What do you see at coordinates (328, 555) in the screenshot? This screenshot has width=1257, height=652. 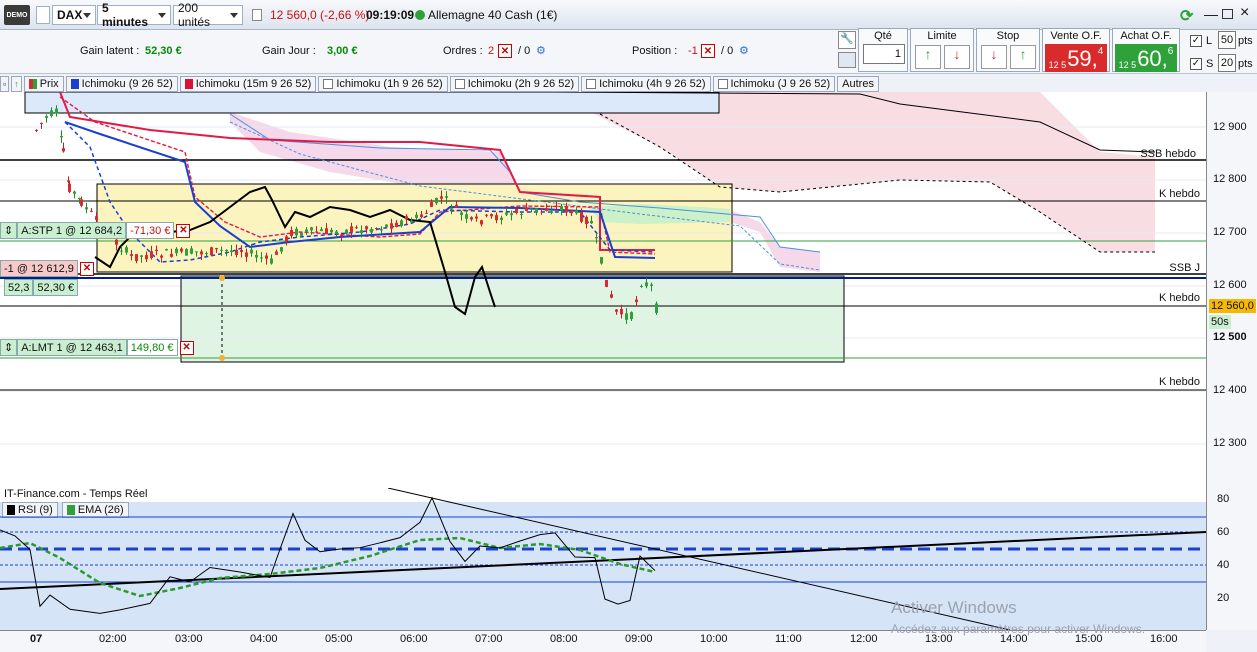 I see `rsi-line` at bounding box center [328, 555].